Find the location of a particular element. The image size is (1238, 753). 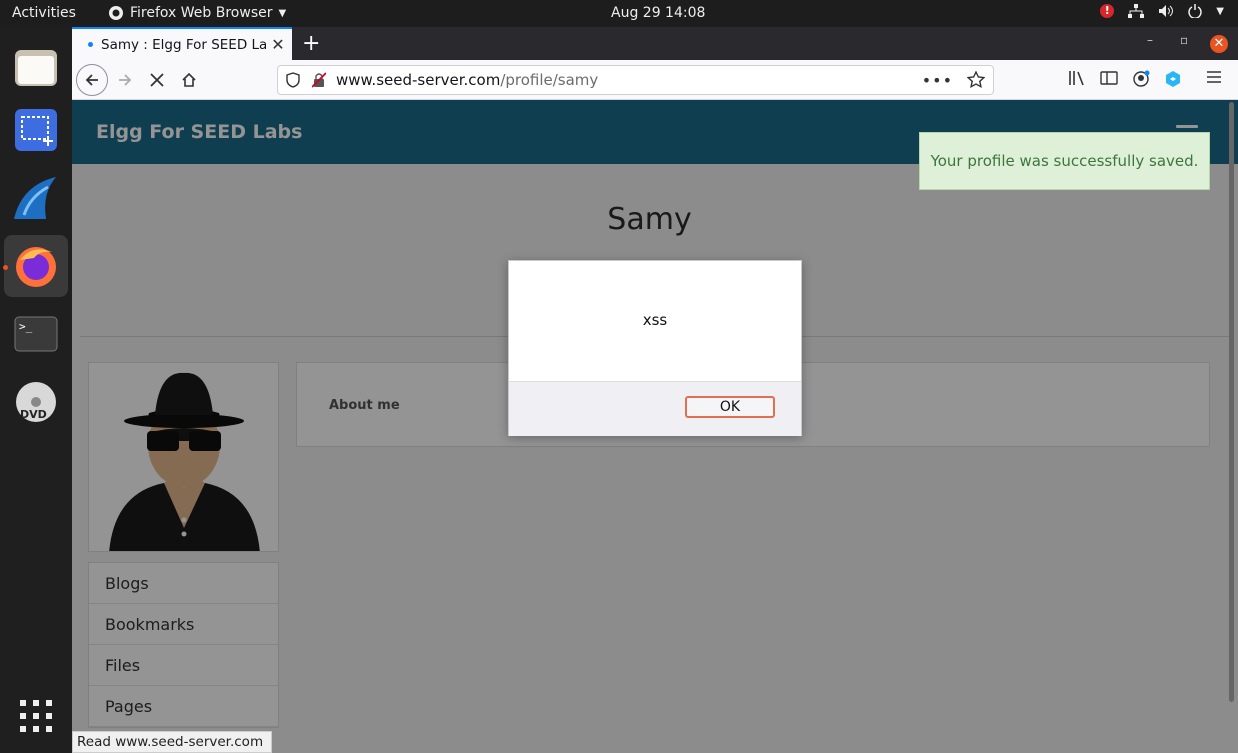

screenshot-icon is located at coordinates (36, 130).